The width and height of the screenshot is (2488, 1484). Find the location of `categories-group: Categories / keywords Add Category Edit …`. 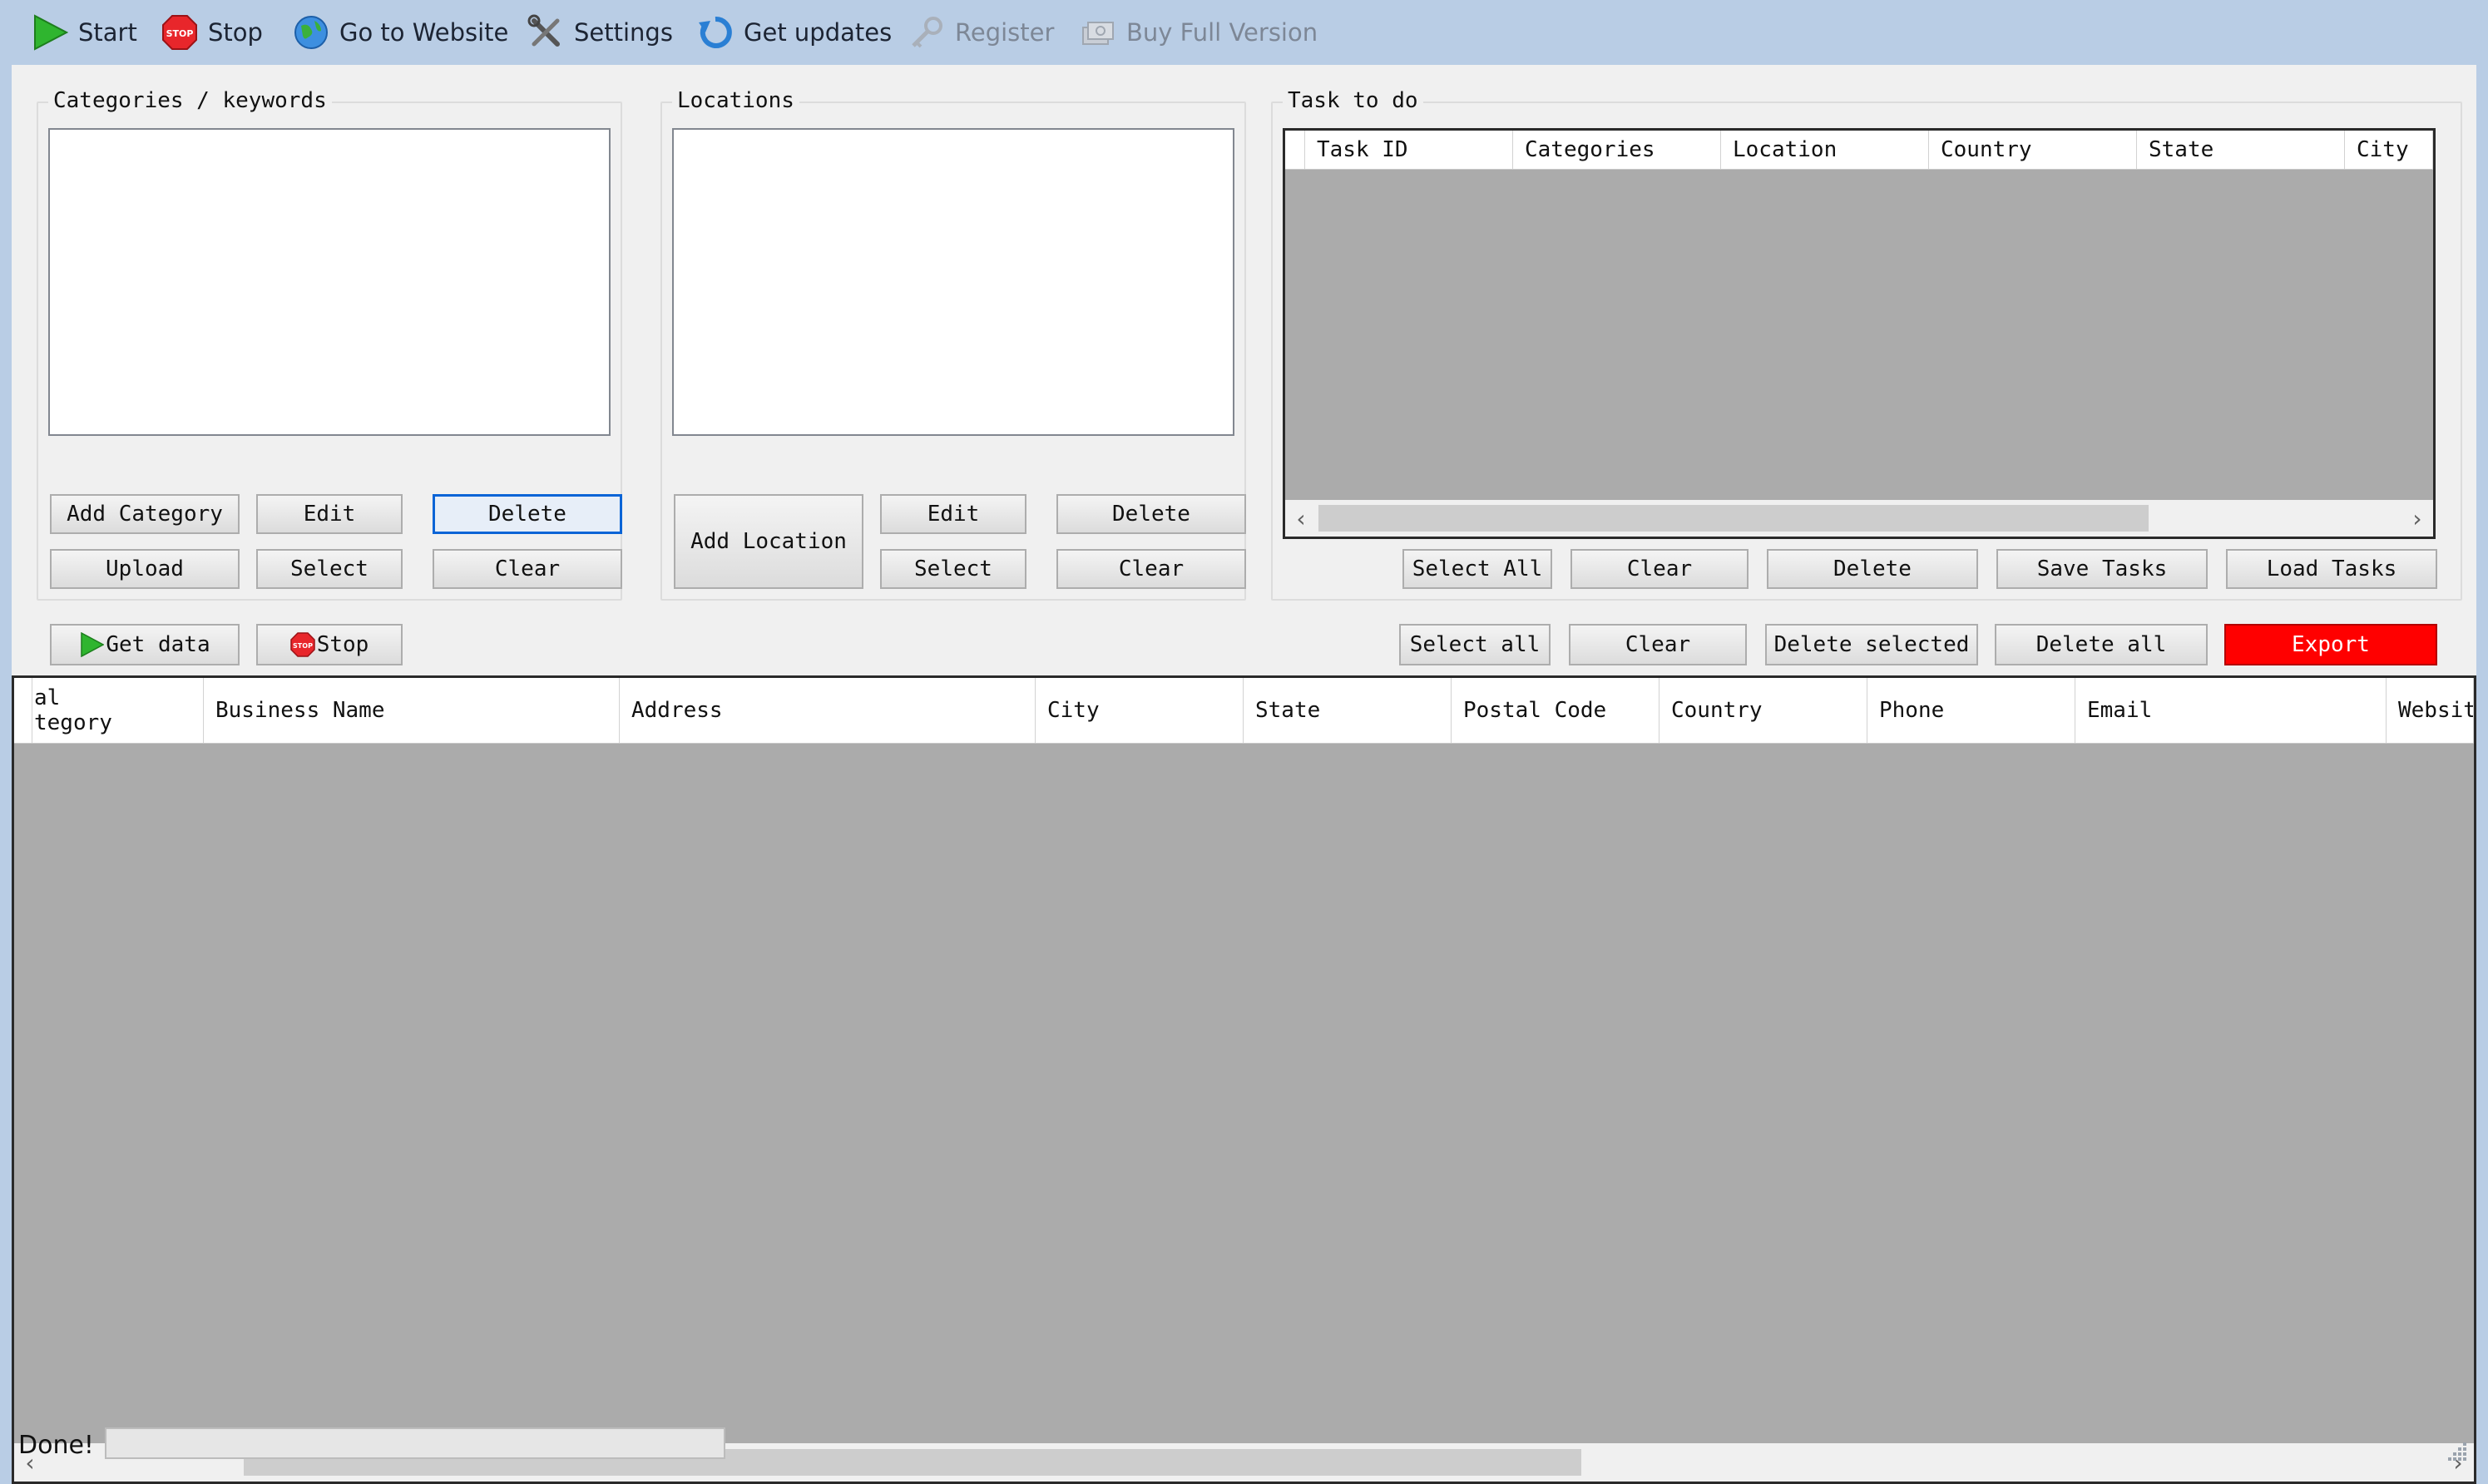

categories-group: Categories / keywords Add Category Edit … is located at coordinates (329, 344).